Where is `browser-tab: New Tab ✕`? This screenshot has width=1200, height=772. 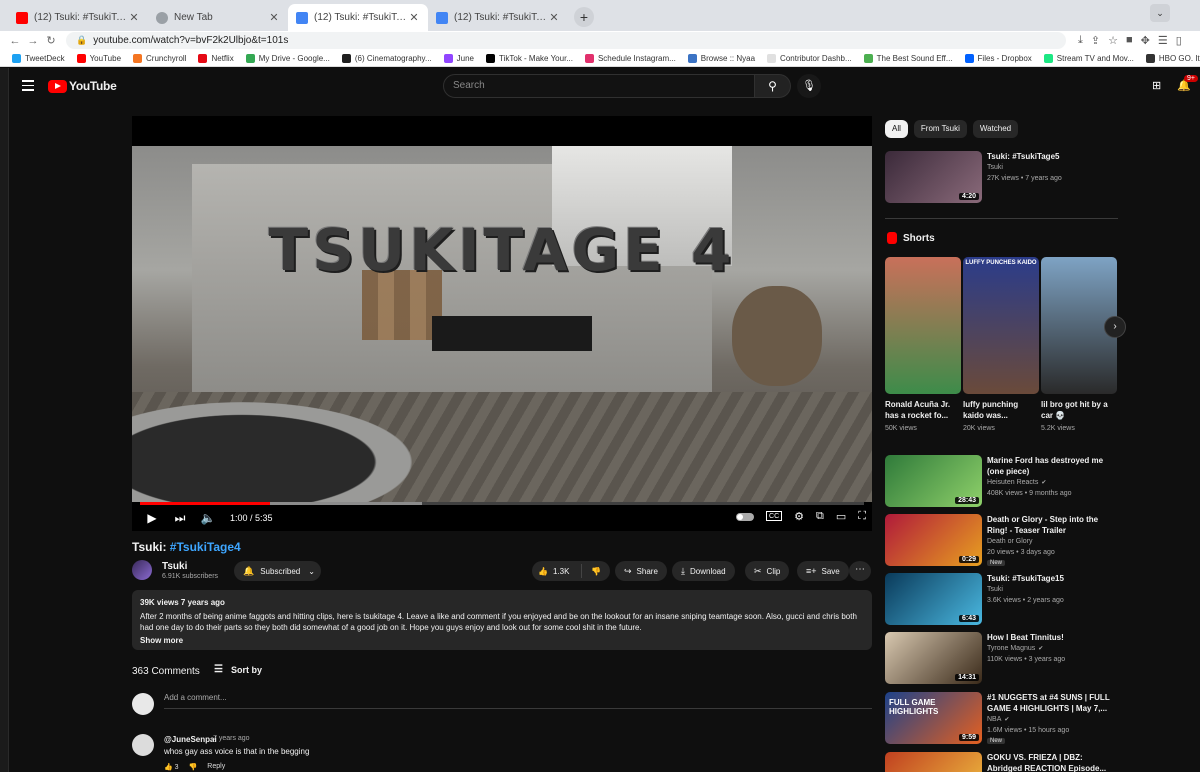
browser-tab: New Tab ✕ is located at coordinates (218, 17).